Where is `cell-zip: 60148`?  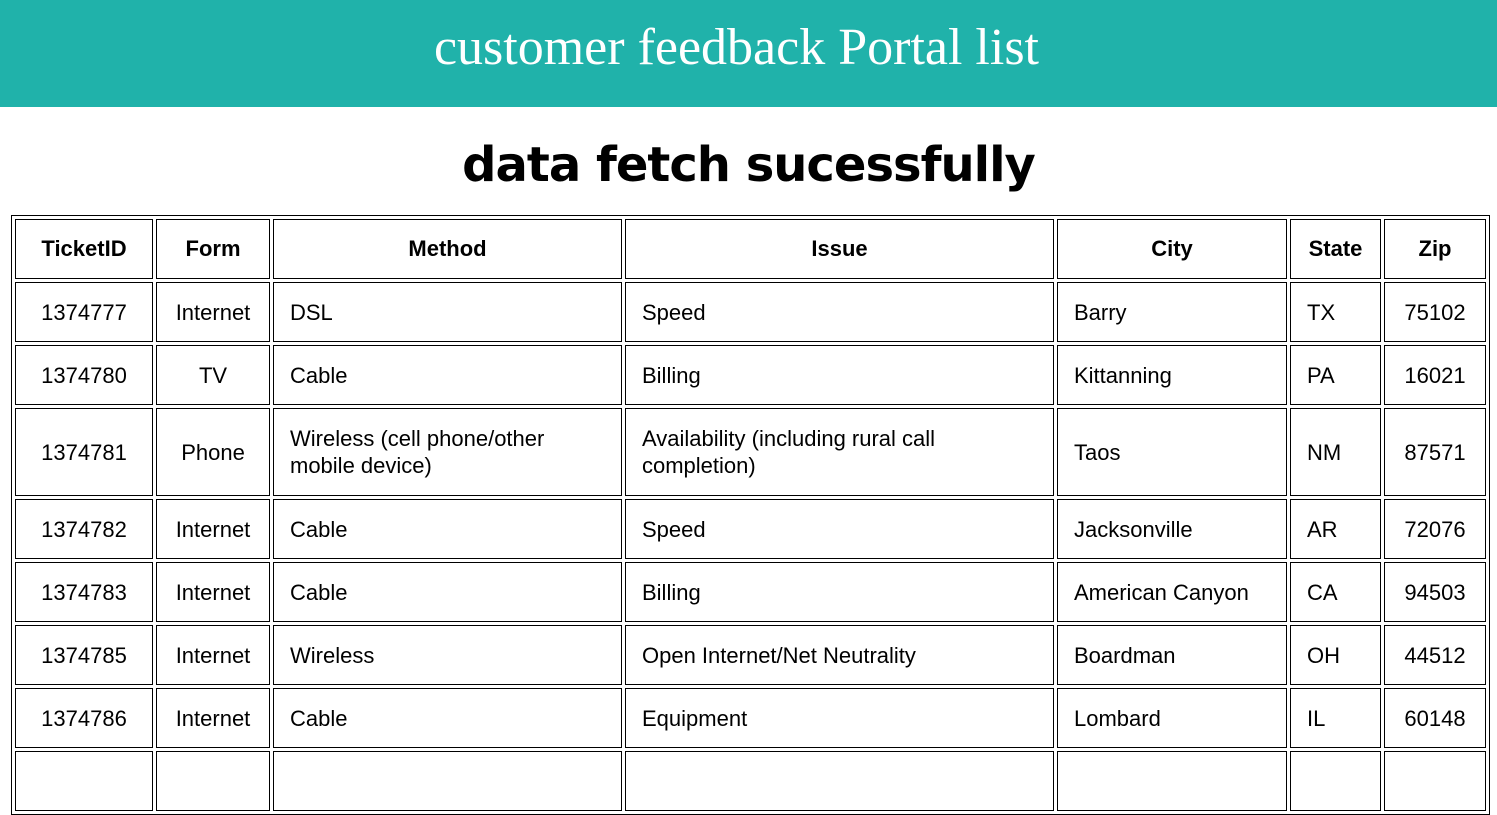
cell-zip: 60148 is located at coordinates (1435, 718).